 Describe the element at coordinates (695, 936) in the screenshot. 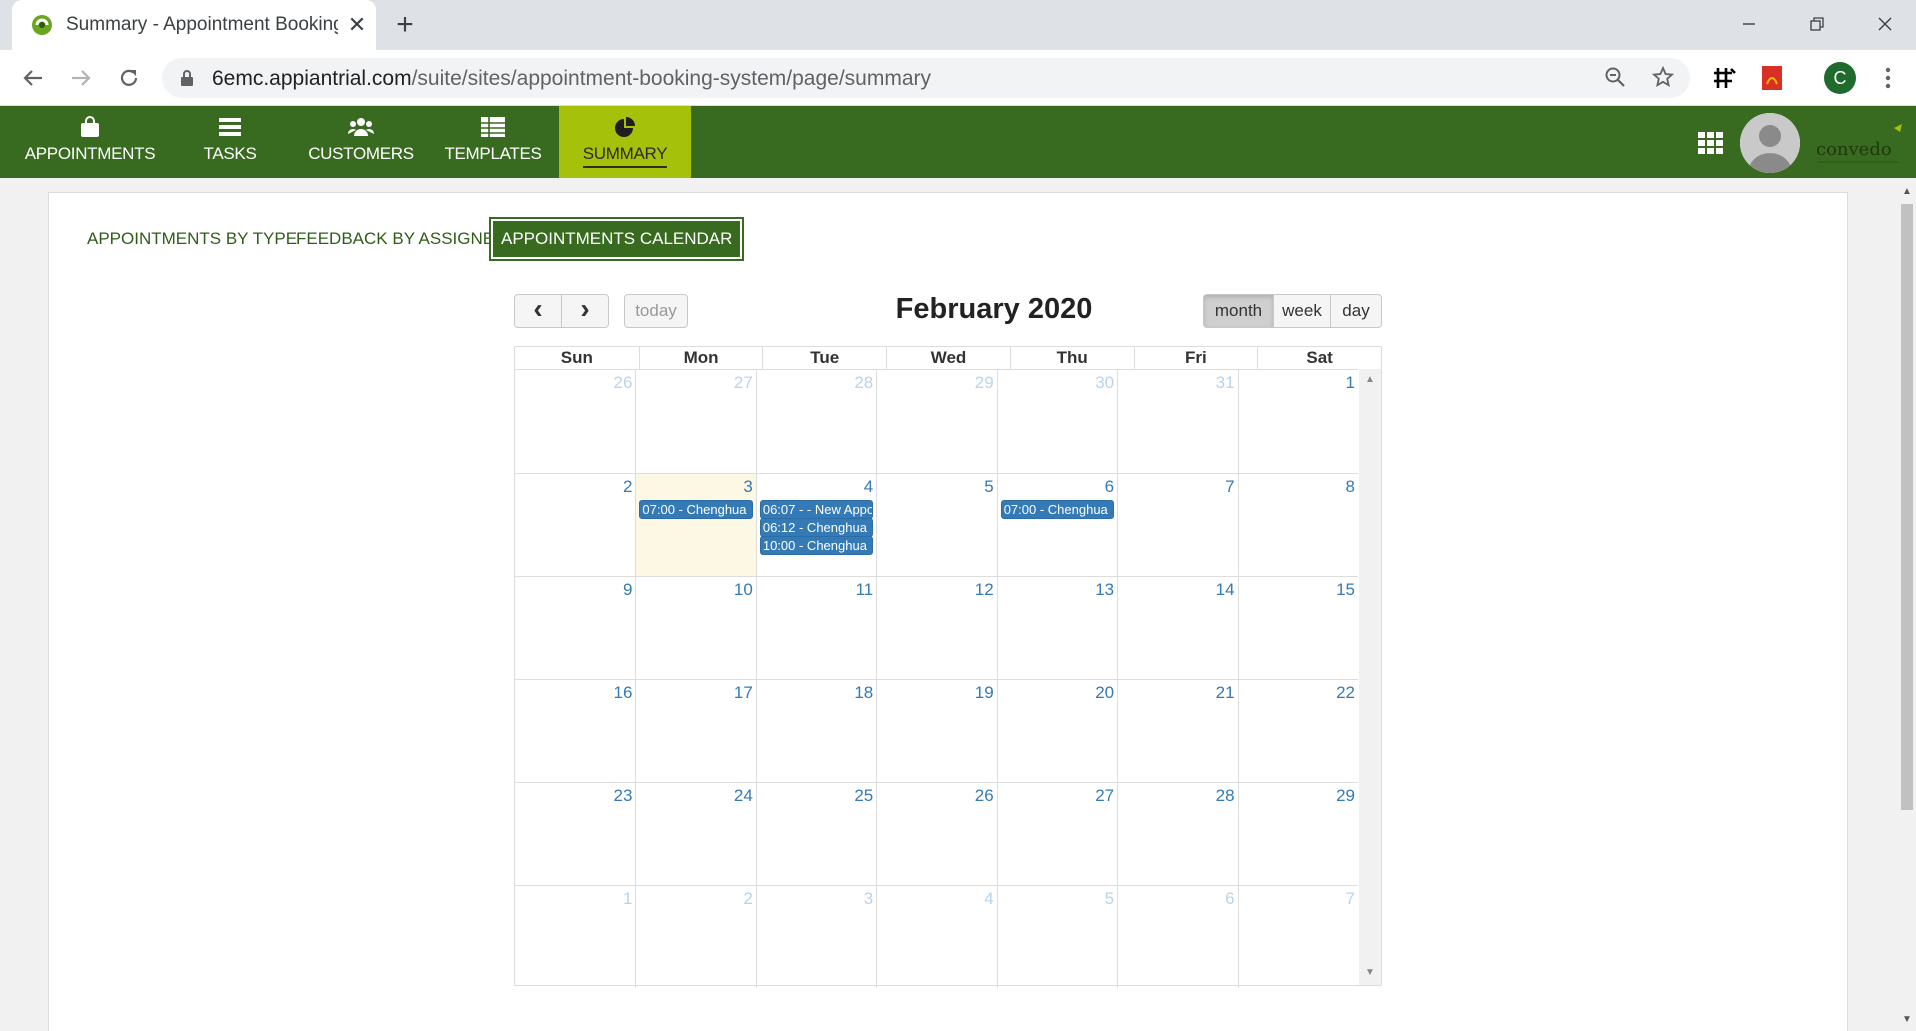

I see `calendar-day-cell: 2` at that location.